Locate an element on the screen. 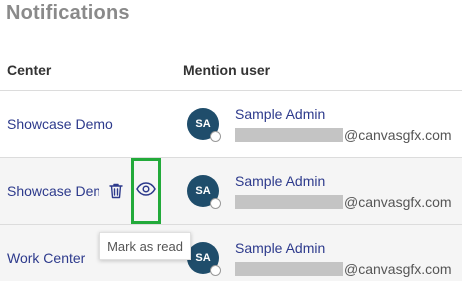 This screenshot has width=462, height=281. mark-as-read-button is located at coordinates (146, 191).